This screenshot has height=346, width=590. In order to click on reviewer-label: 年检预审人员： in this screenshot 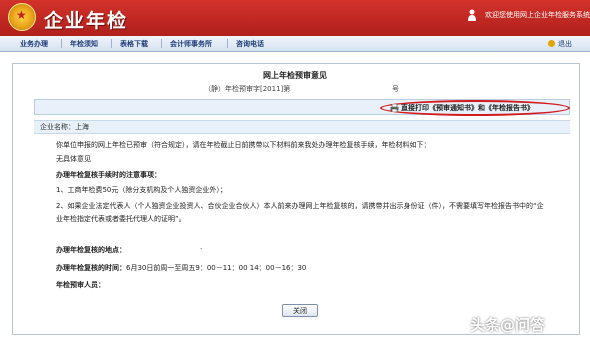, I will do `click(80, 285)`.